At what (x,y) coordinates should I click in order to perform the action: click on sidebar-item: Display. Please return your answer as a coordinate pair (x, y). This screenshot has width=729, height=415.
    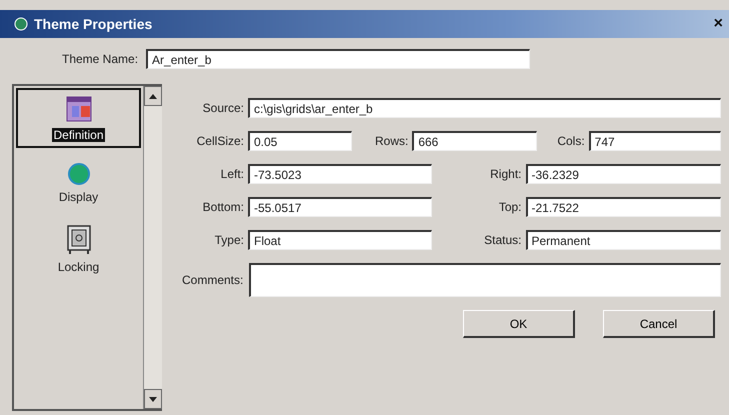
    Looking at the image, I should click on (78, 183).